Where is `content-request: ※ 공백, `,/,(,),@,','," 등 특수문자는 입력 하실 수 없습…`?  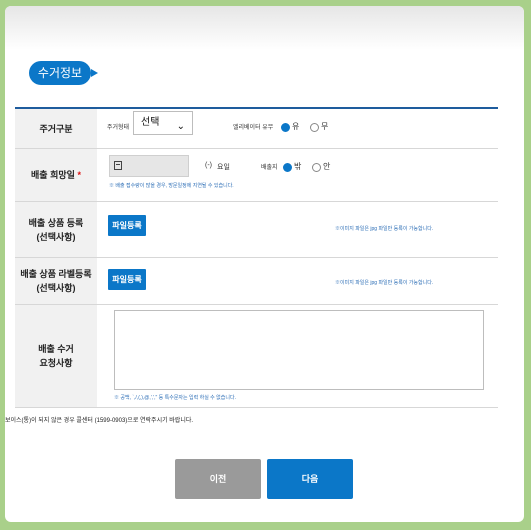
content-request: ※ 공백, `,/,(,),@,','," 등 특수문자는 입력 하실 수 없습… is located at coordinates (297, 356).